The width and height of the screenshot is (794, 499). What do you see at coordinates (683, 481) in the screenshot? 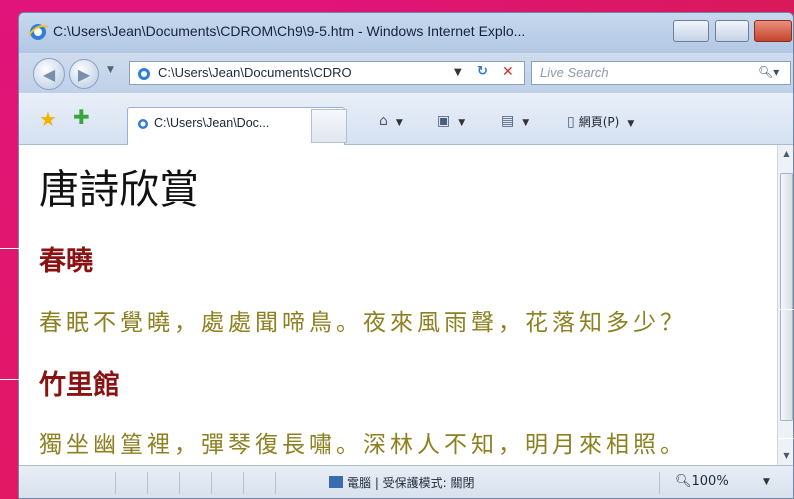
I see `zoom-icon: 🔍︎` at bounding box center [683, 481].